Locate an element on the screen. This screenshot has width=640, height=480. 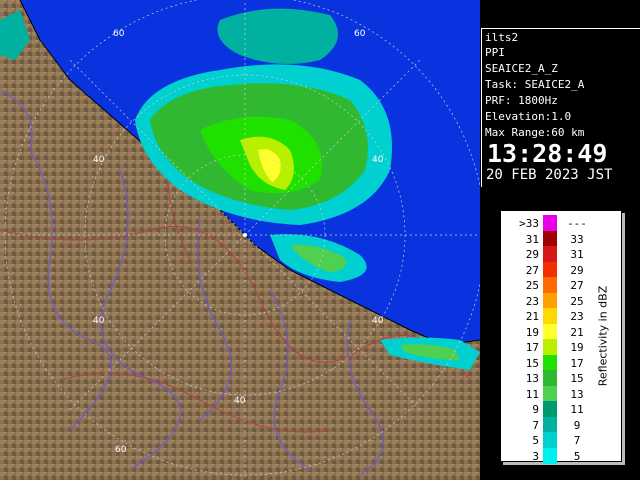
legend-high-value: 11 is located at coordinates (577, 409).